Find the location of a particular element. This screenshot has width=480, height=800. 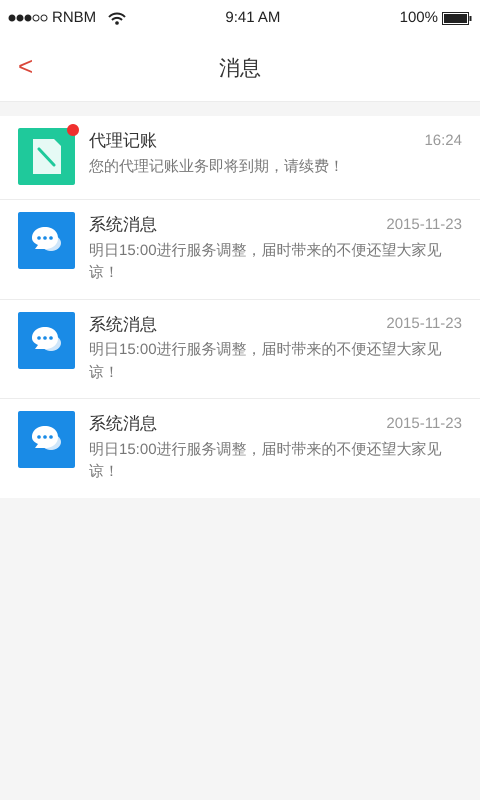

message-title: 代理记账 is located at coordinates (123, 141).